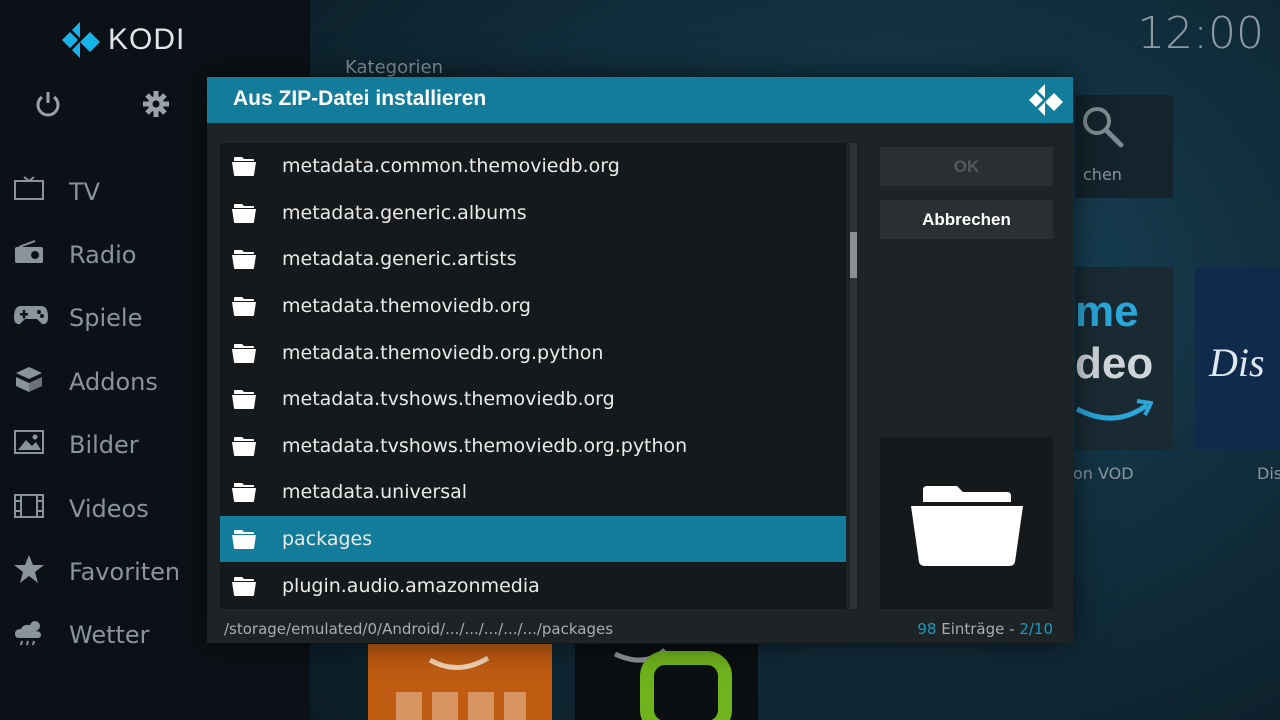 This screenshot has height=720, width=1280. What do you see at coordinates (443, 352) in the screenshot?
I see `list-item-label: metadata.themoviedb.org.python` at bounding box center [443, 352].